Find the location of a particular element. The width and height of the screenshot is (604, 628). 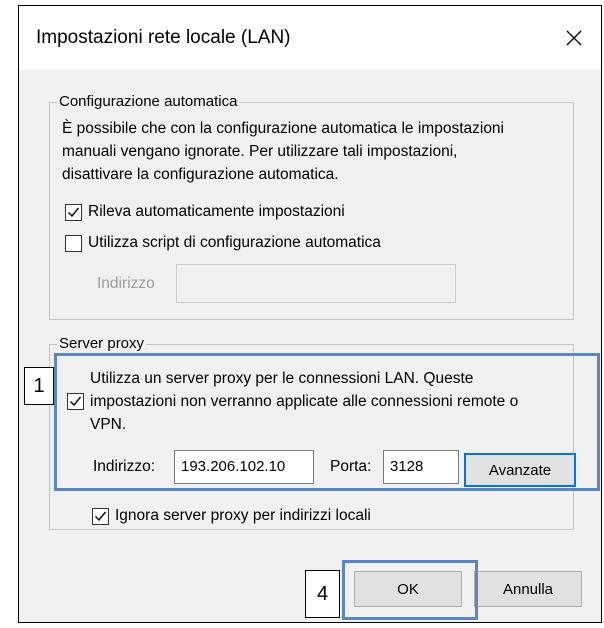

script-address-input is located at coordinates (316, 283).